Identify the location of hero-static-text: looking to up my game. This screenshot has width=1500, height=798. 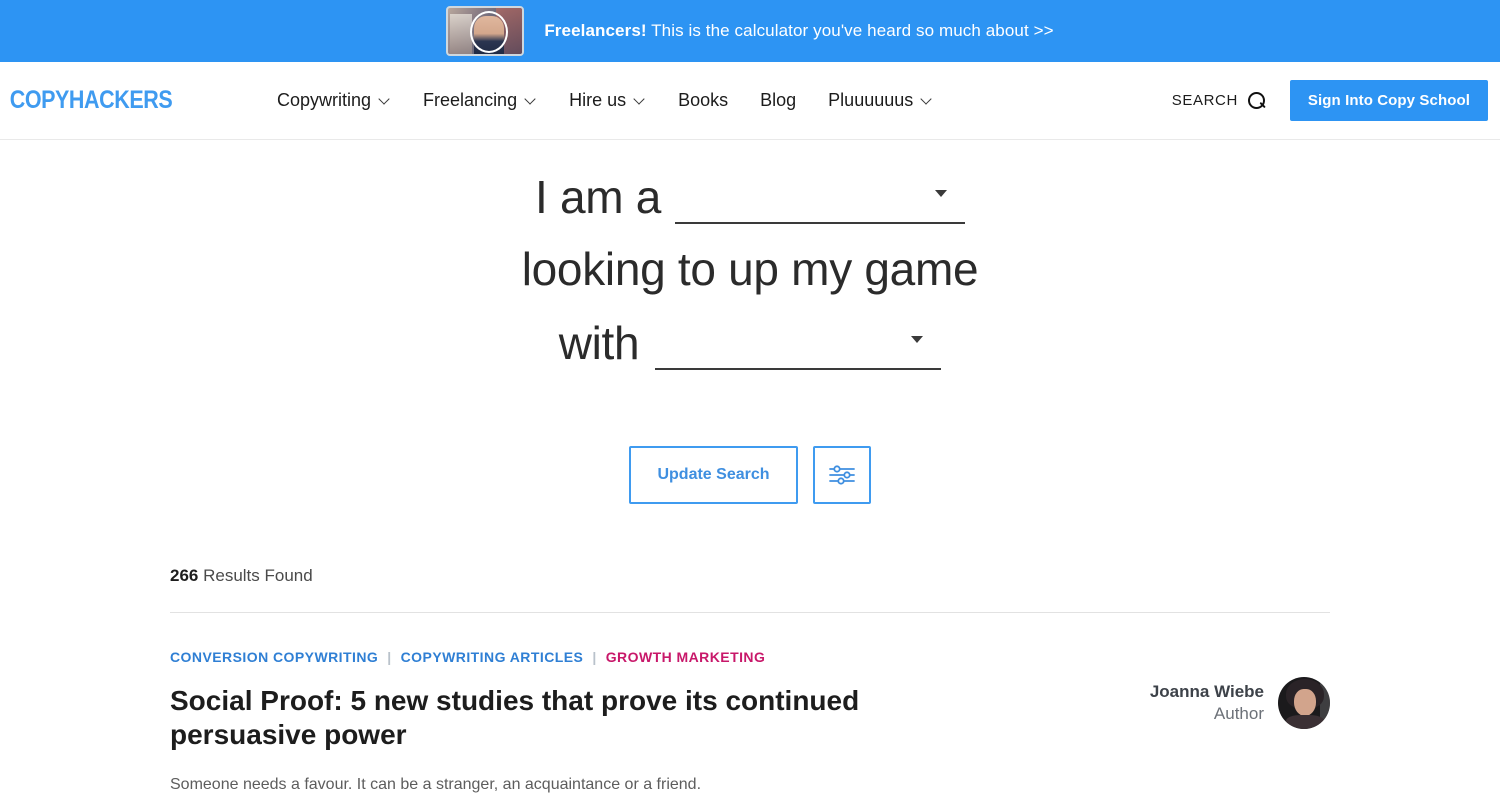
(750, 269).